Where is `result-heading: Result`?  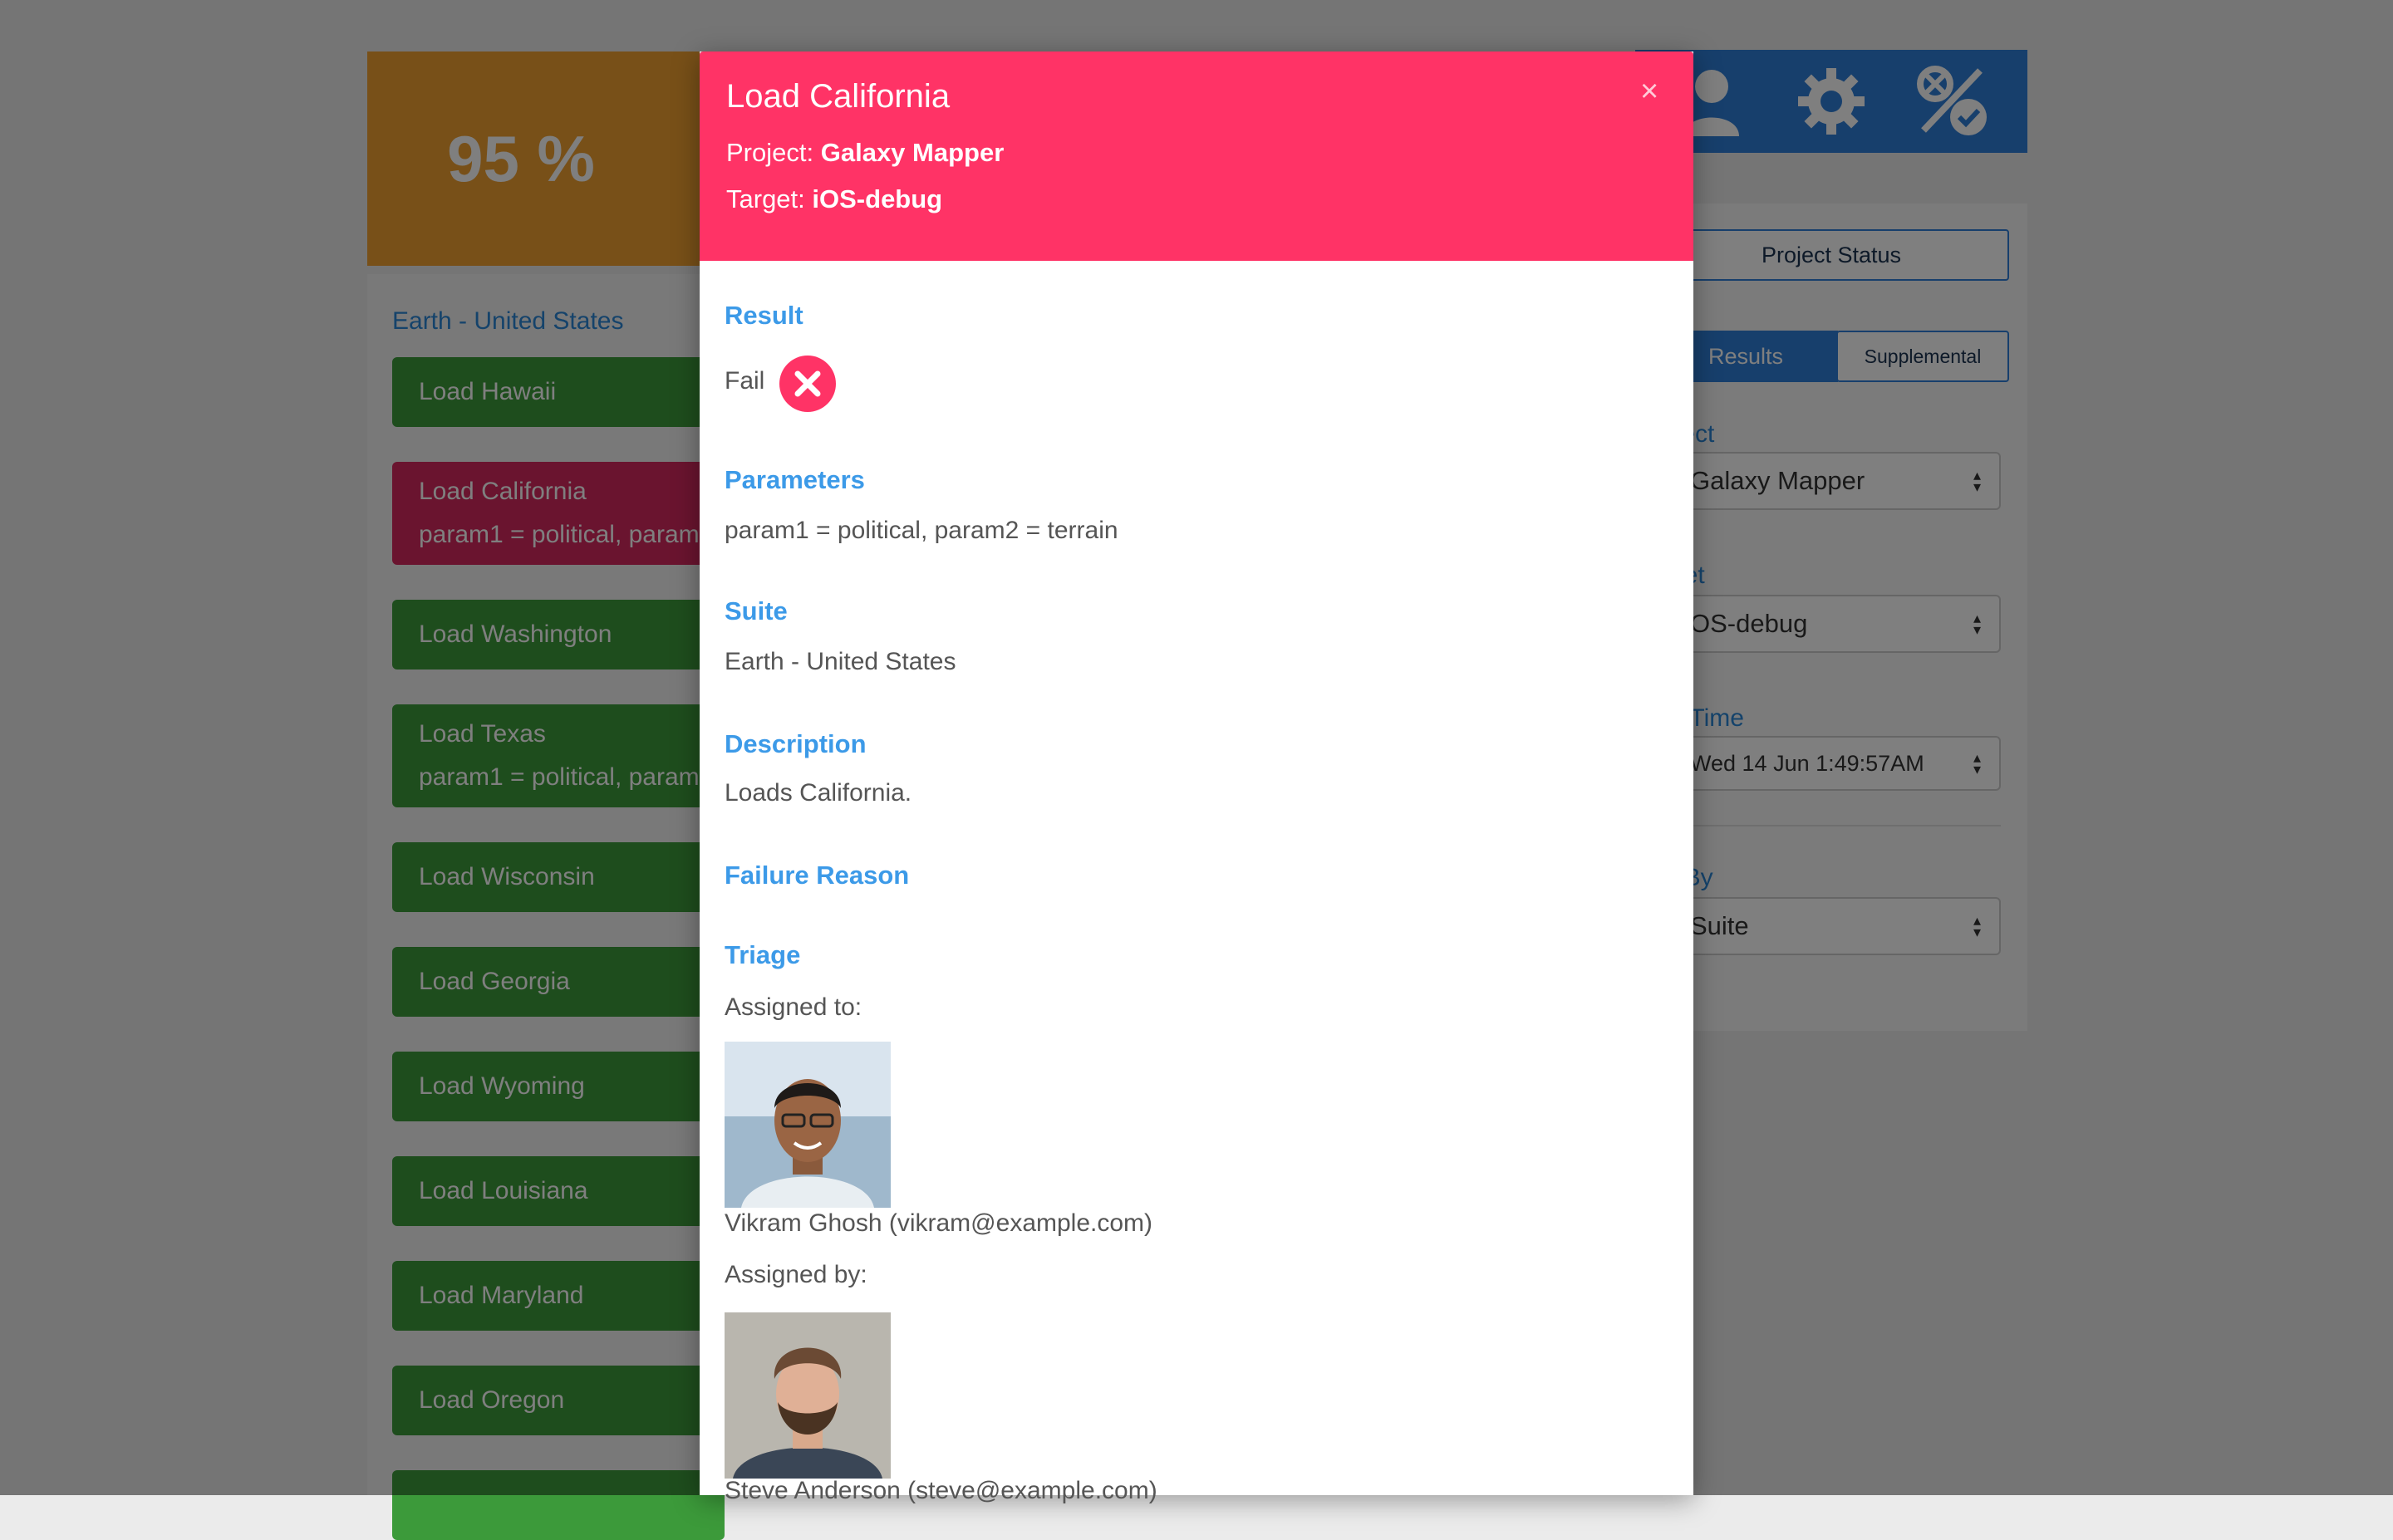 result-heading: Result is located at coordinates (764, 315).